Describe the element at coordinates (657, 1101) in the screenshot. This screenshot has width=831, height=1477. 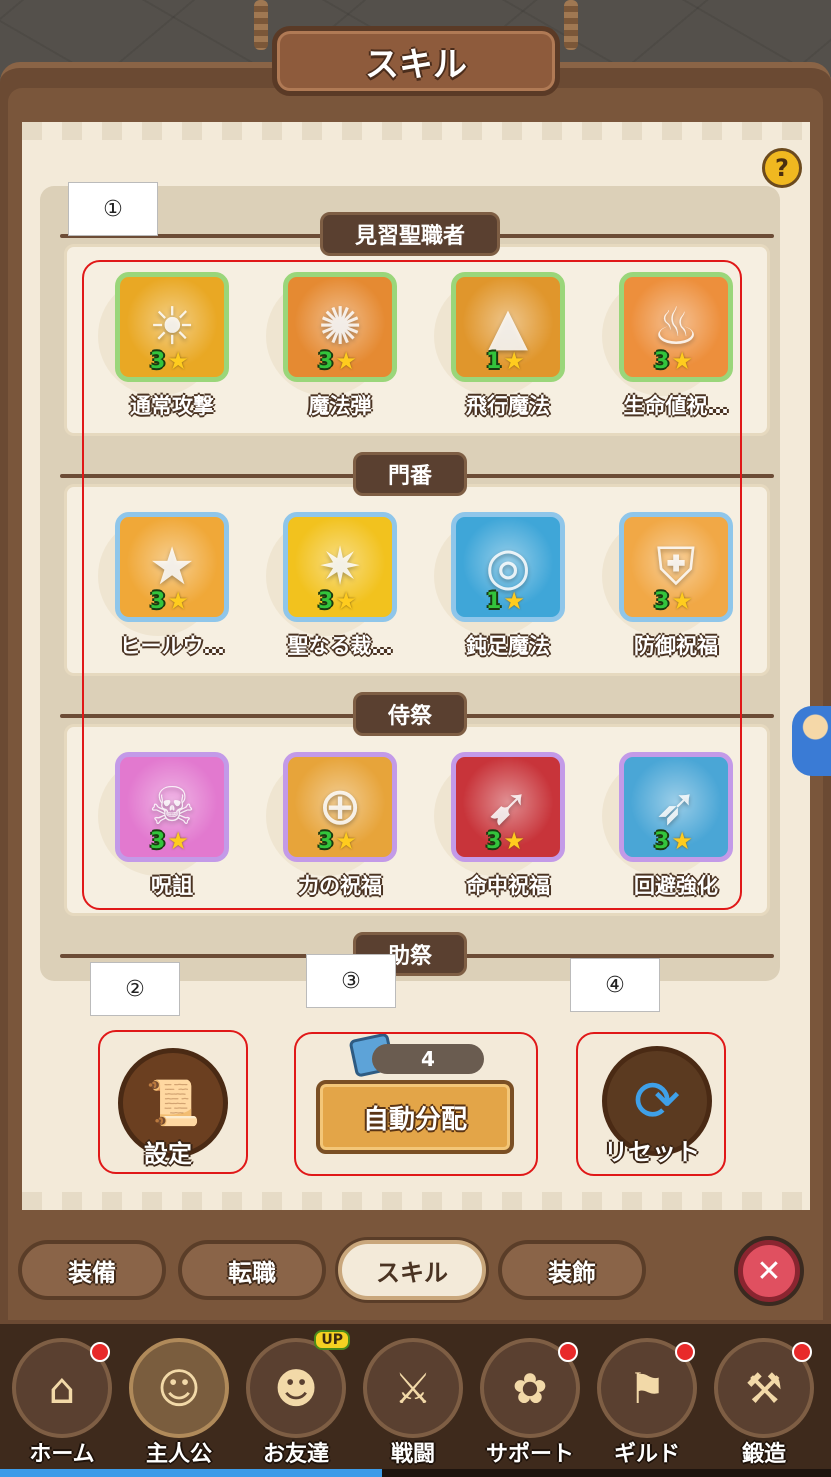
I see `refresh-arrows-icon: ⟳` at that location.